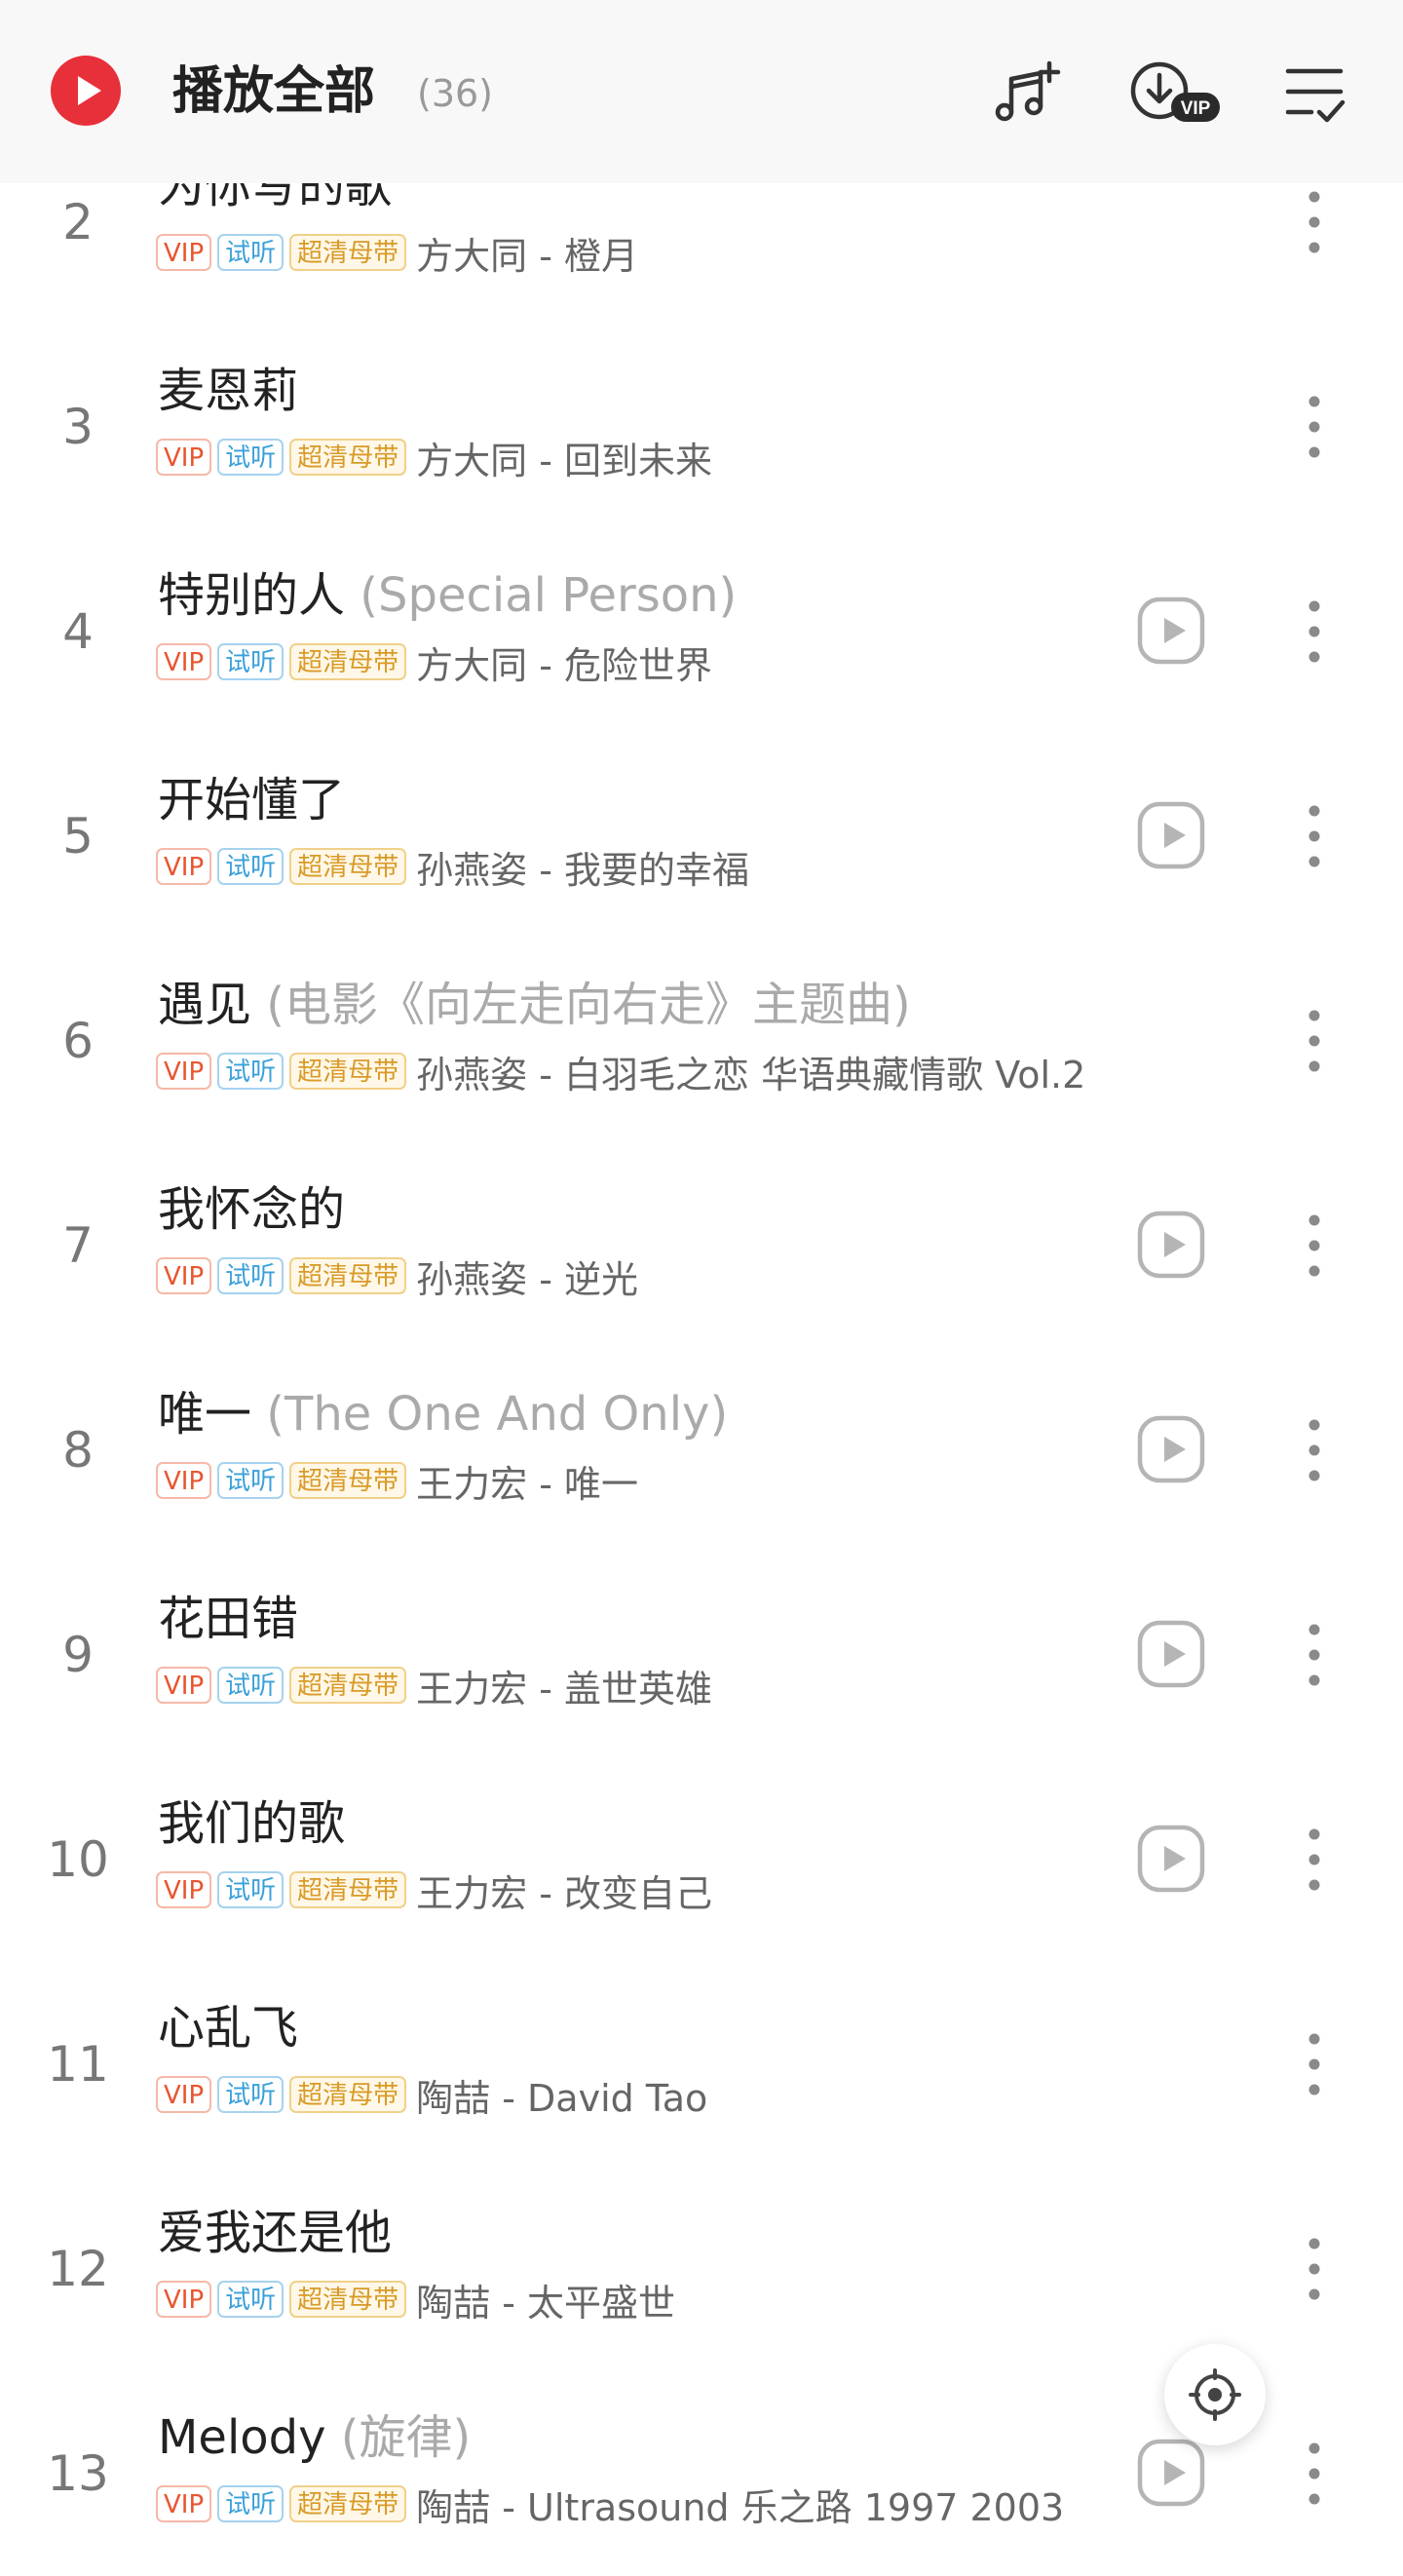  I want to click on song-title-text: 我们的歌, so click(252, 1823).